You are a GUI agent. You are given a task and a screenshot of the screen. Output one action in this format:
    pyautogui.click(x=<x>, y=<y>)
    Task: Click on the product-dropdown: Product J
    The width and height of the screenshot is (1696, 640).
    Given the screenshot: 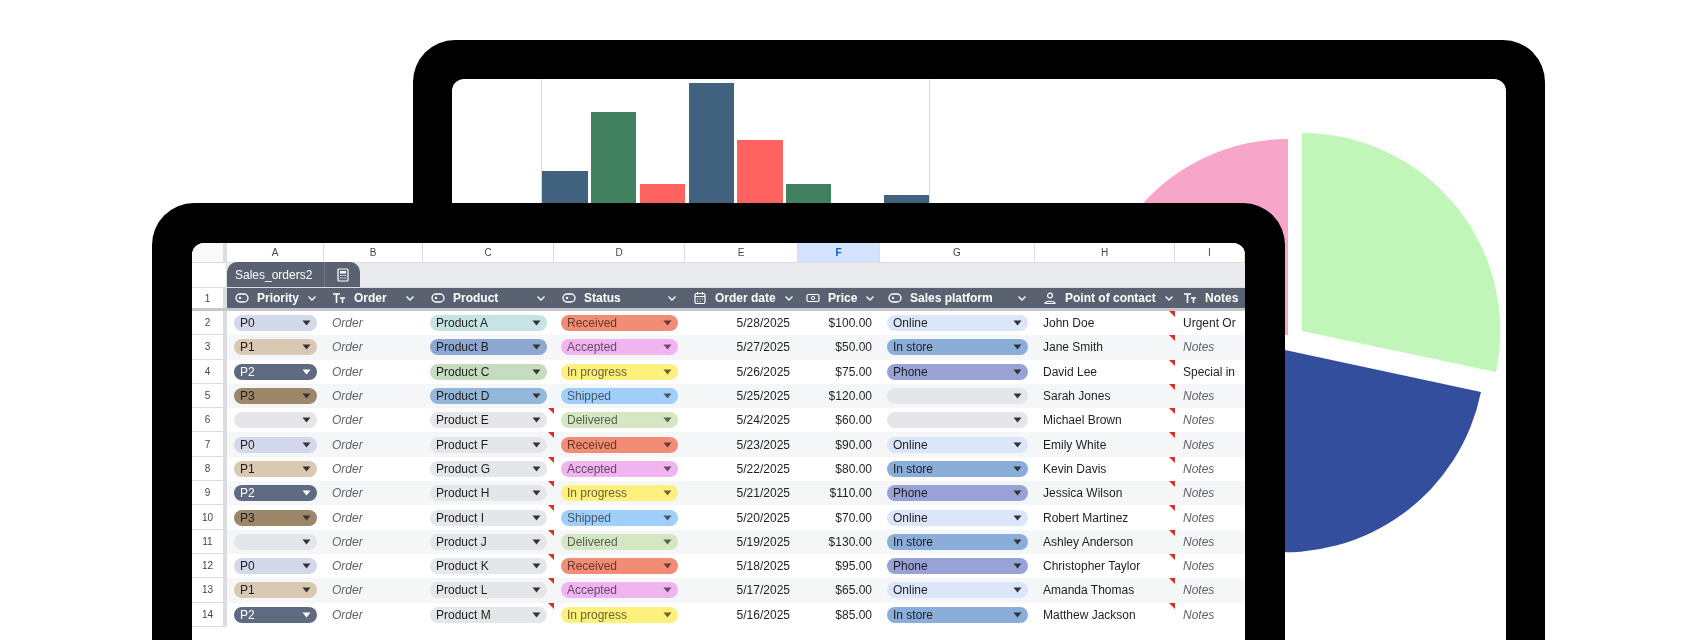 What is the action you would take?
    pyautogui.click(x=488, y=541)
    